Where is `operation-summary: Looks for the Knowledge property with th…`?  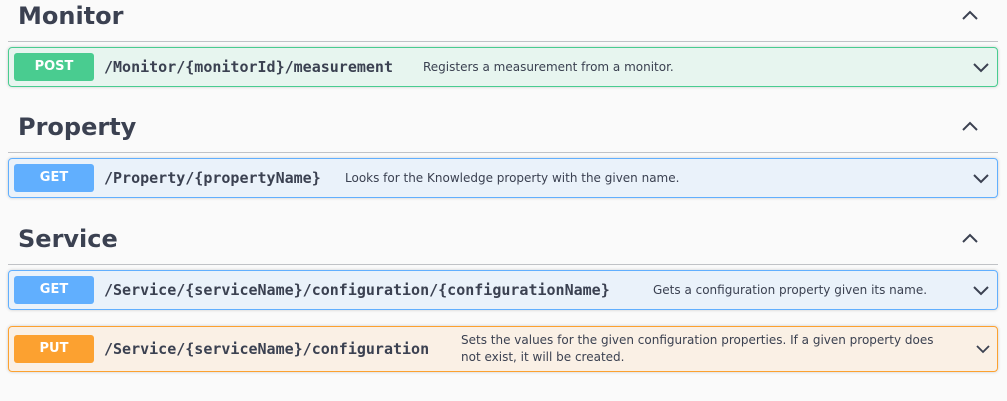 operation-summary: Looks for the Knowledge property with th… is located at coordinates (512, 178).